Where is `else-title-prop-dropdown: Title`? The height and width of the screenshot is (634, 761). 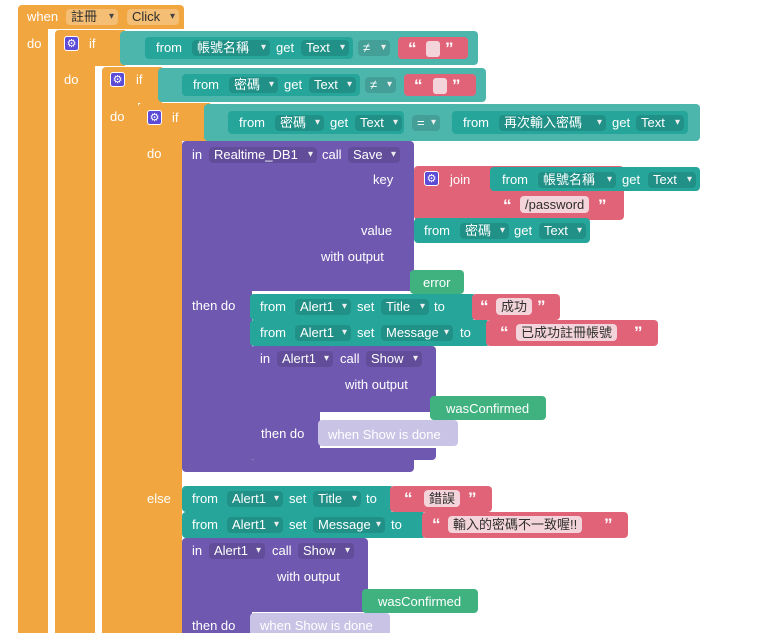 else-title-prop-dropdown: Title is located at coordinates (337, 499).